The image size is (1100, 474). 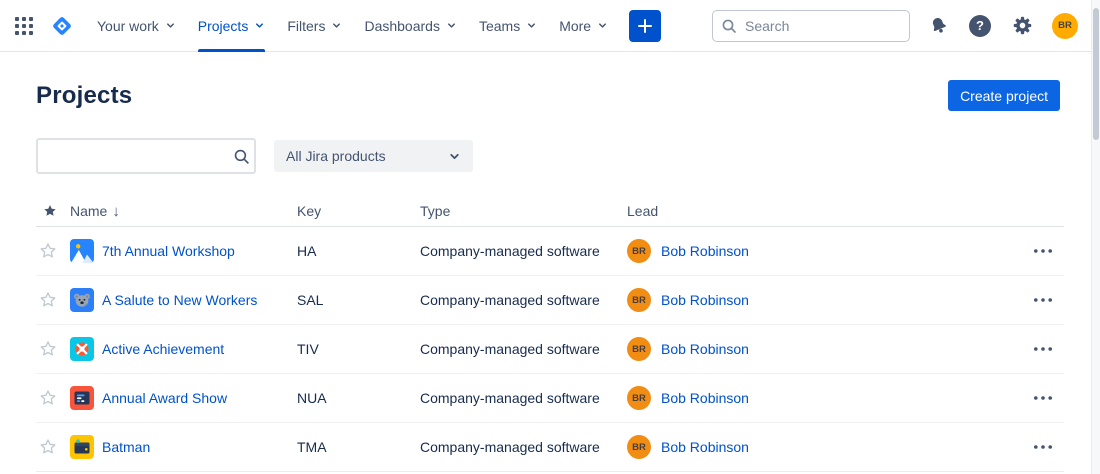 What do you see at coordinates (402, 25) in the screenshot?
I see `nav-item-label: Dashboards` at bounding box center [402, 25].